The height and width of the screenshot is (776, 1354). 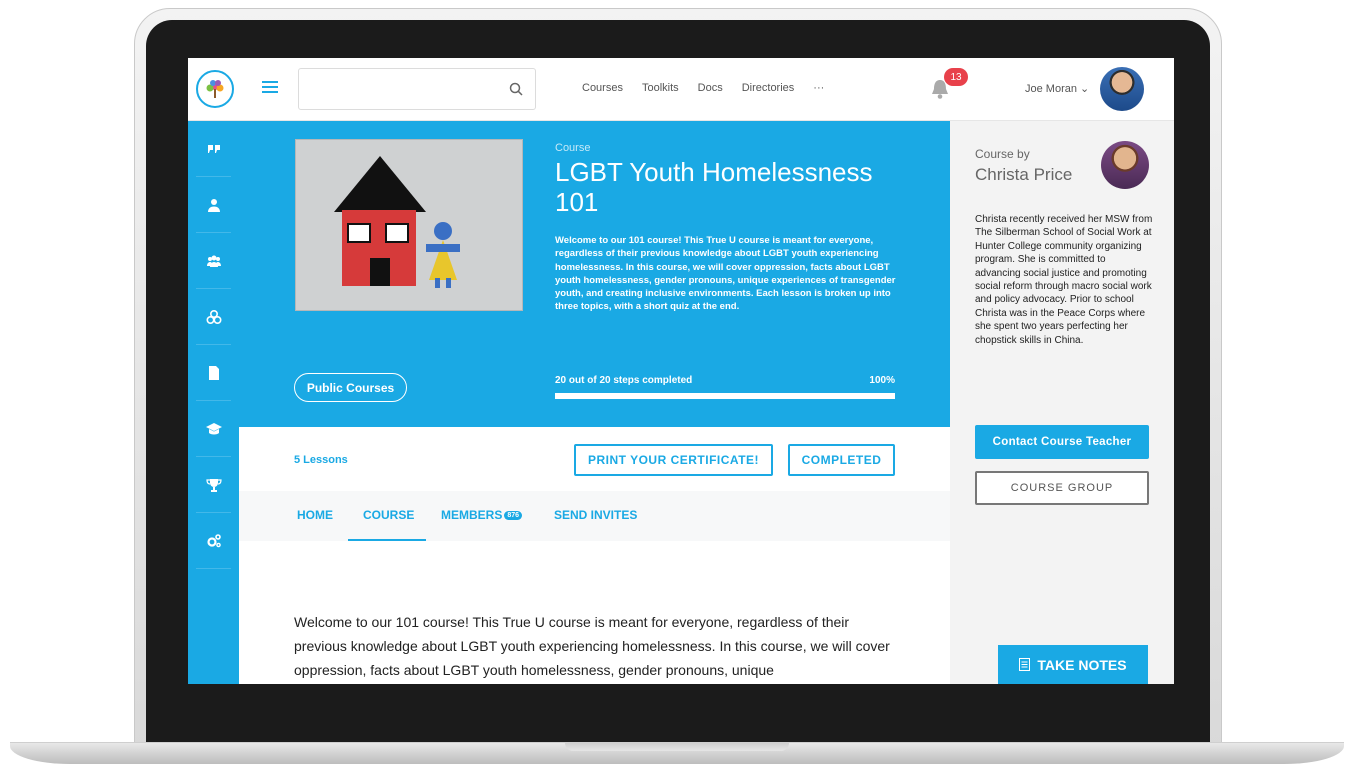 I want to click on trophy-icon, so click(x=213, y=485).